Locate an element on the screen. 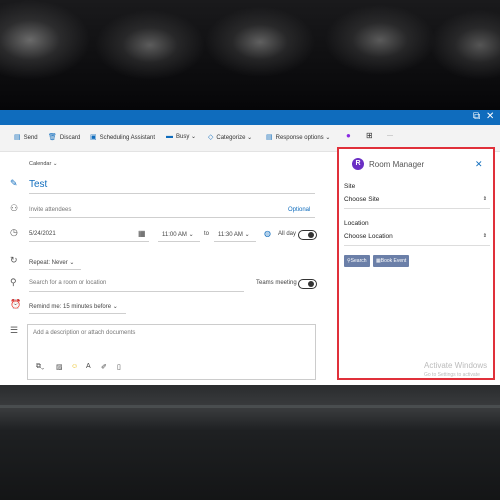 This screenshot has width=500, height=500. location-label: Location is located at coordinates (356, 223).